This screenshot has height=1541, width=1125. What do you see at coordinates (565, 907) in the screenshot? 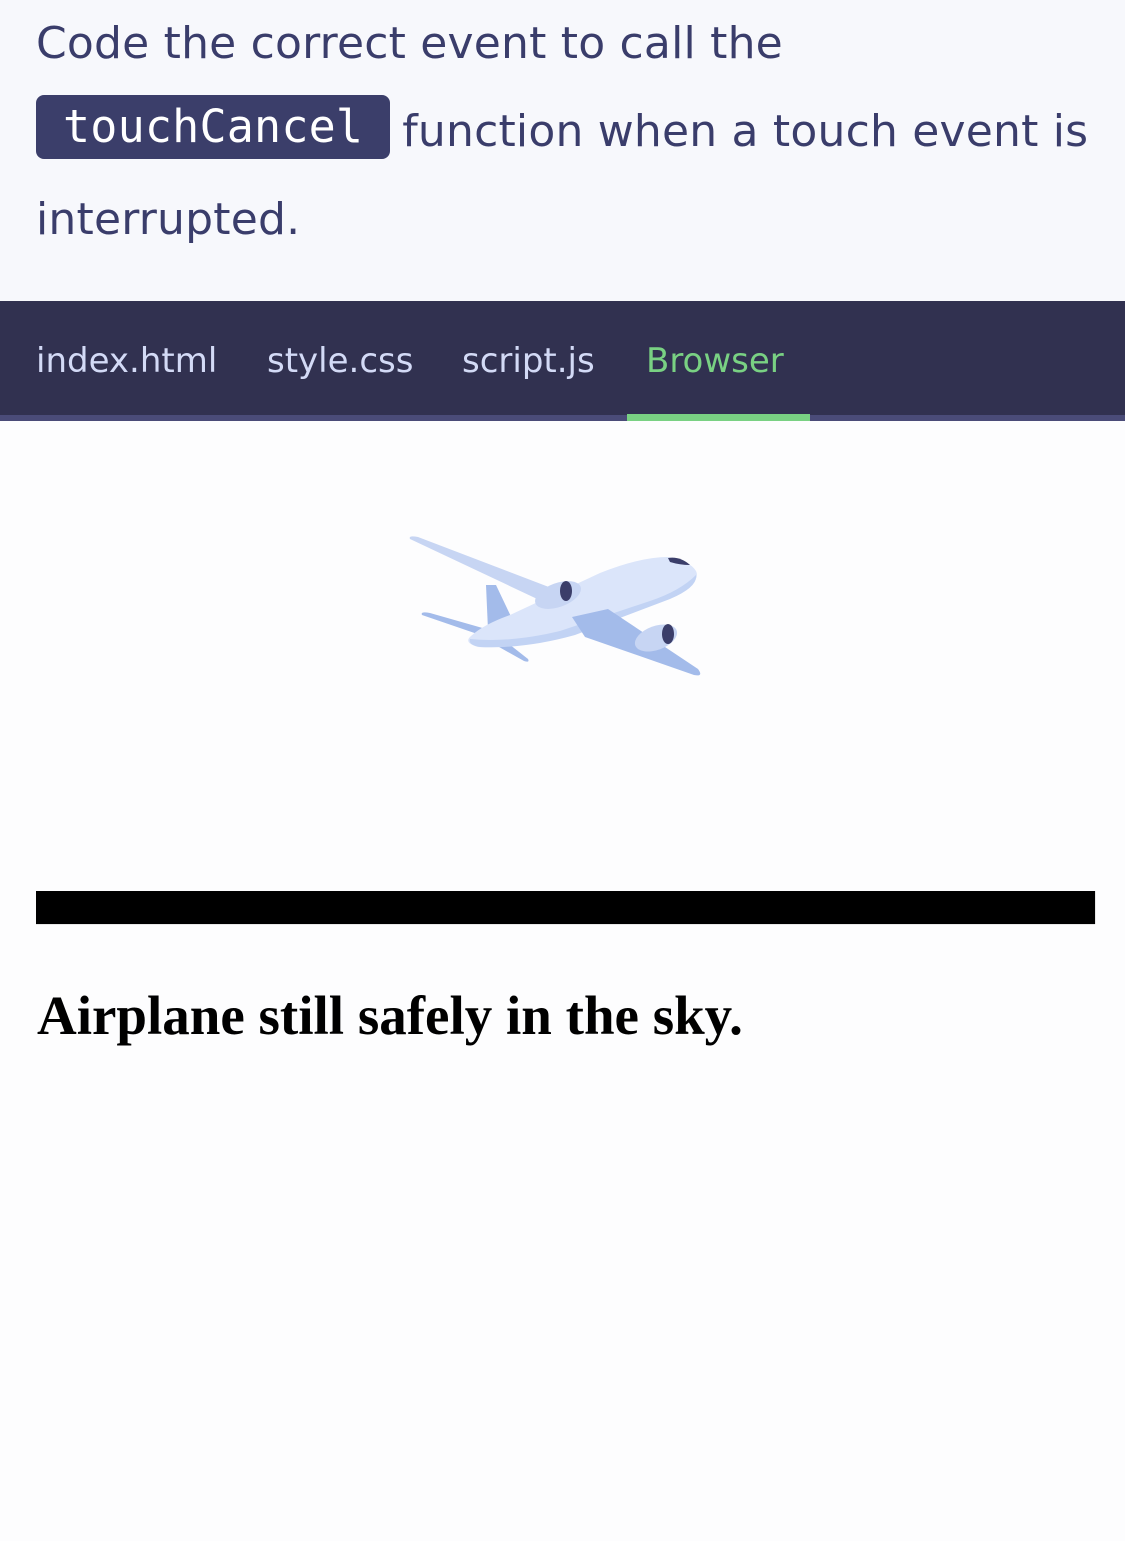
I see `black-bar` at bounding box center [565, 907].